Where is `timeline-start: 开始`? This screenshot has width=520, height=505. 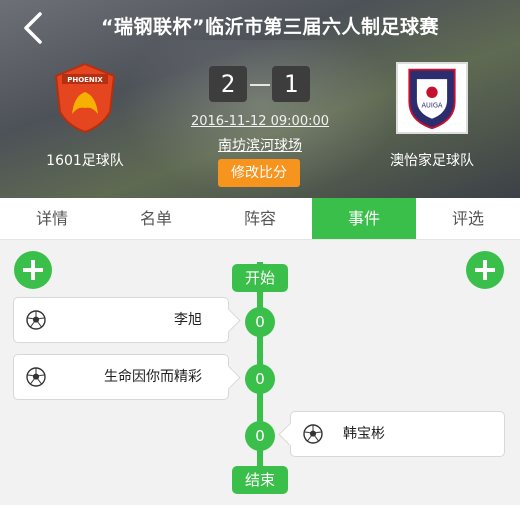
timeline-start: 开始 is located at coordinates (260, 278).